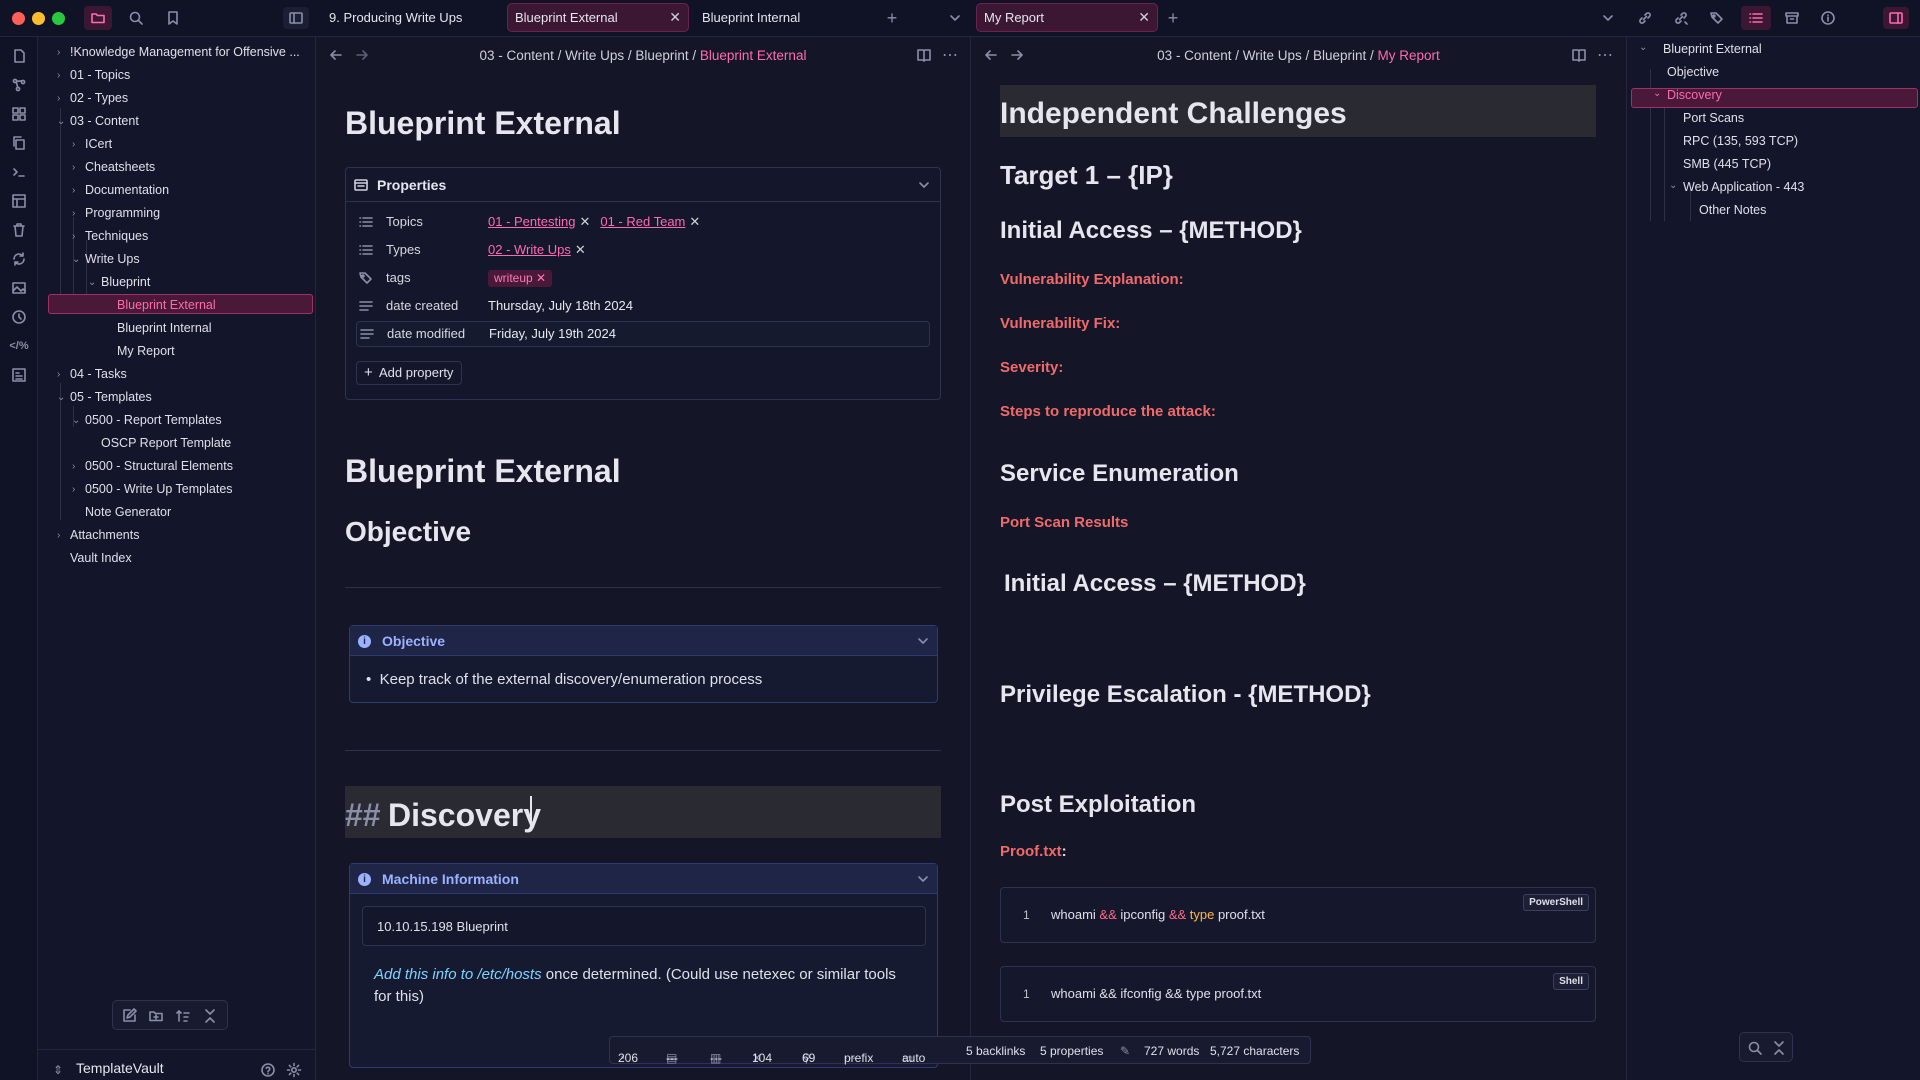 This screenshot has height=1080, width=1920. What do you see at coordinates (19, 346) in the screenshot?
I see `code-percent-icon: </%` at bounding box center [19, 346].